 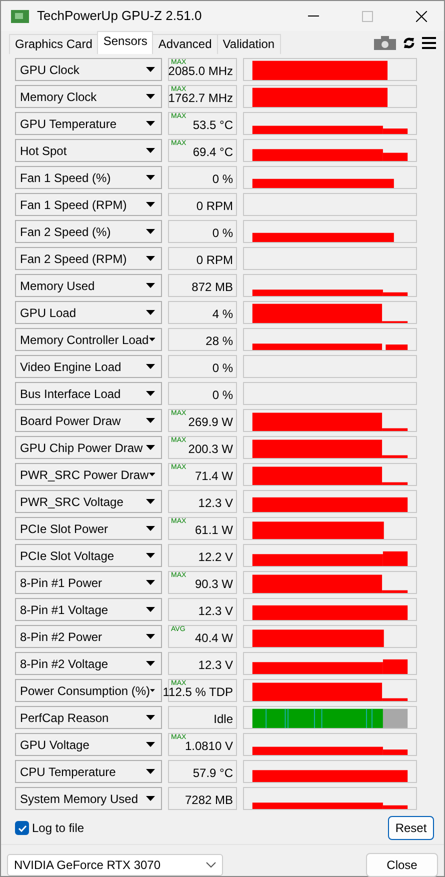 I want to click on sensor-value: 69.4 °C, so click(x=212, y=152).